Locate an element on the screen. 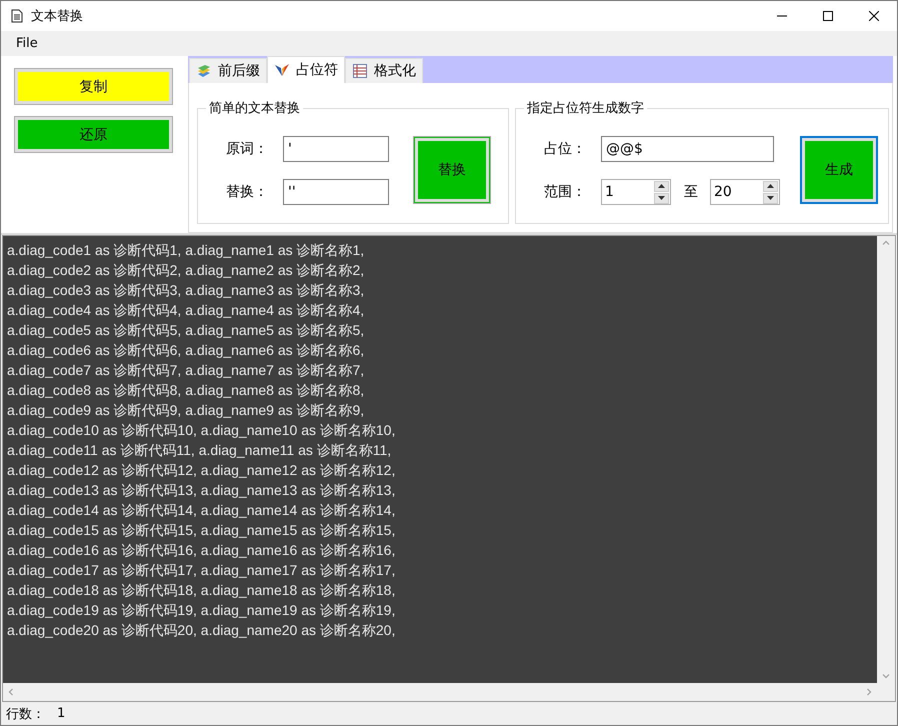  code-line: a.diag_code11 as 诊断代码11, a.diag_name11 as 诊断名称11, is located at coordinates (199, 450).